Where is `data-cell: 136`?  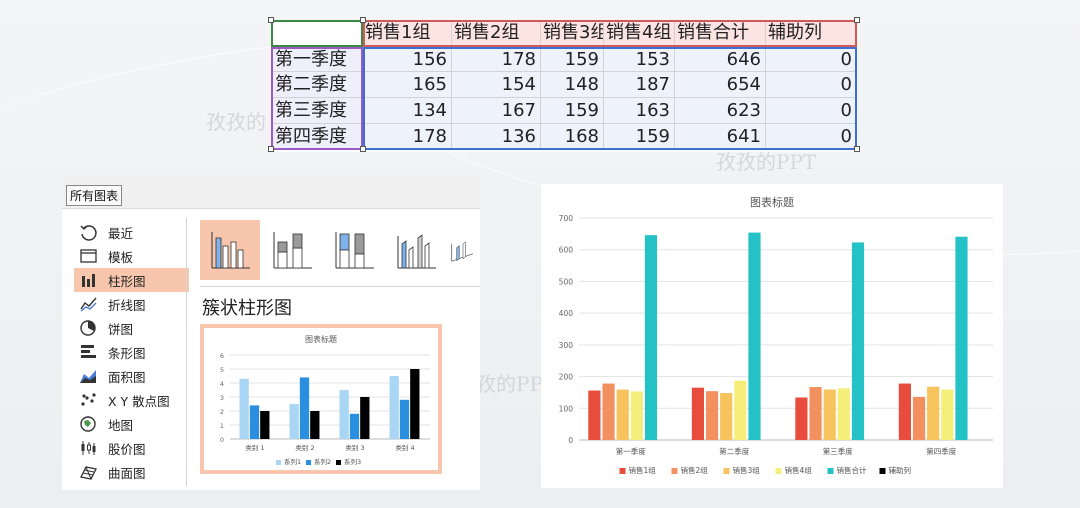
data-cell: 136 is located at coordinates (496, 137).